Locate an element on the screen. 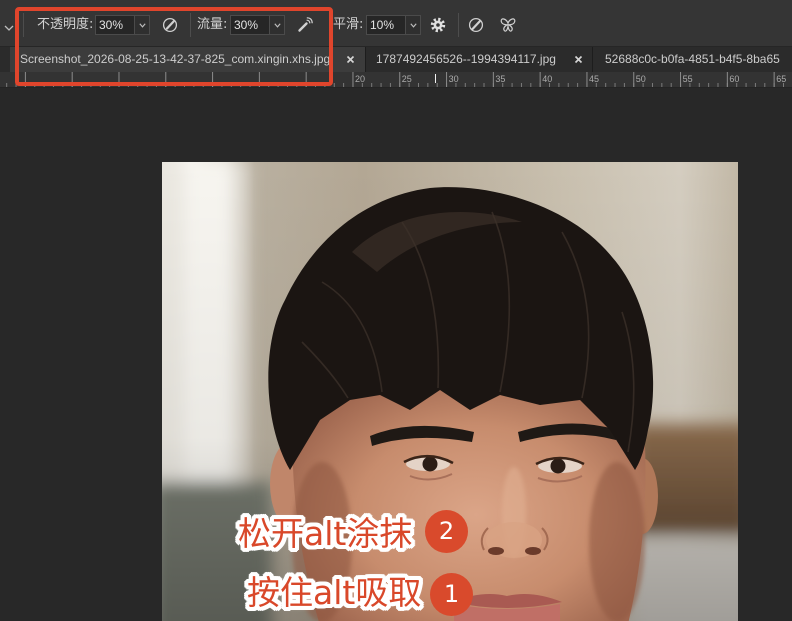 Image resolution: width=792 pixels, height=621 pixels. ruler-label: 65 is located at coordinates (781, 79).